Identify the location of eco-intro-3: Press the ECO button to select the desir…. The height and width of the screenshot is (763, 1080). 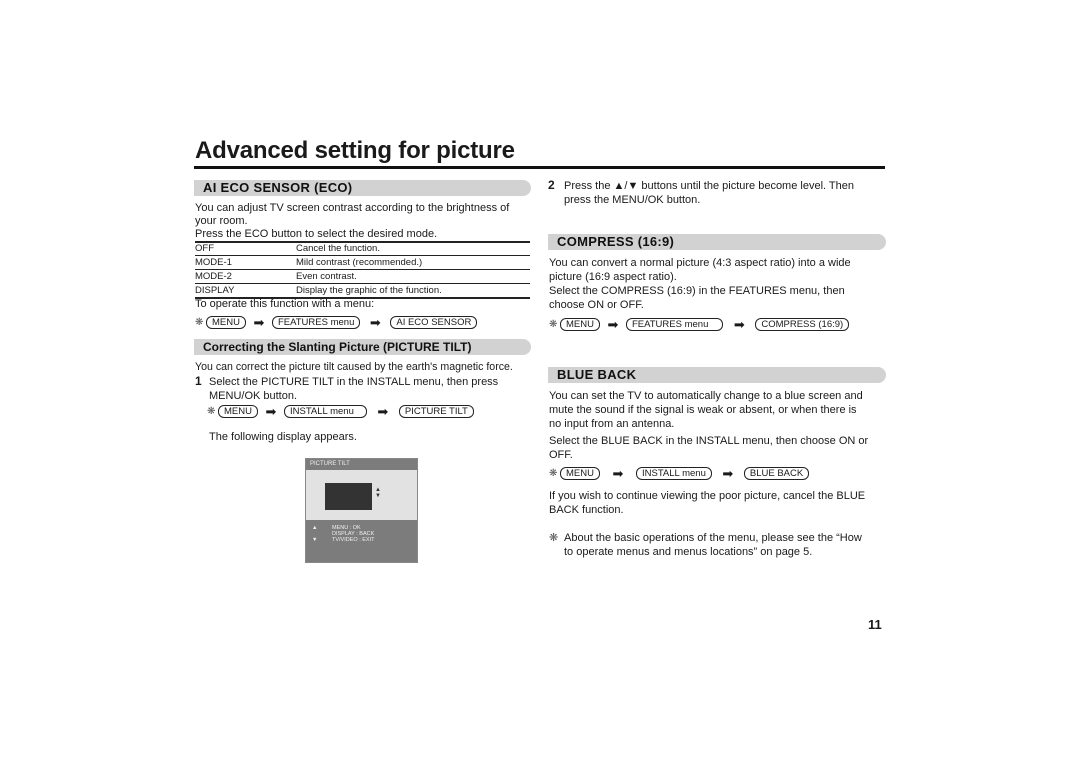
(316, 234).